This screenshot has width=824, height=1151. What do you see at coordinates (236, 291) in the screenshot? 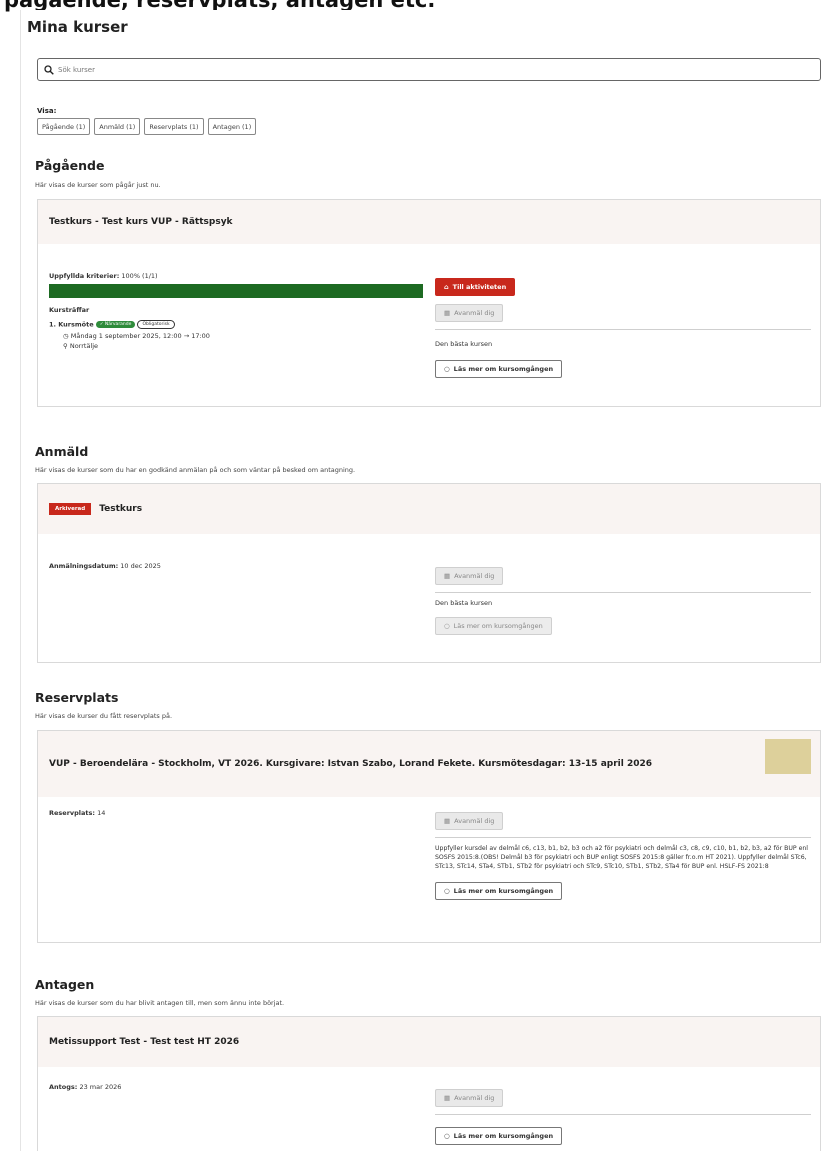
I see `criteria-progress-bar` at bounding box center [236, 291].